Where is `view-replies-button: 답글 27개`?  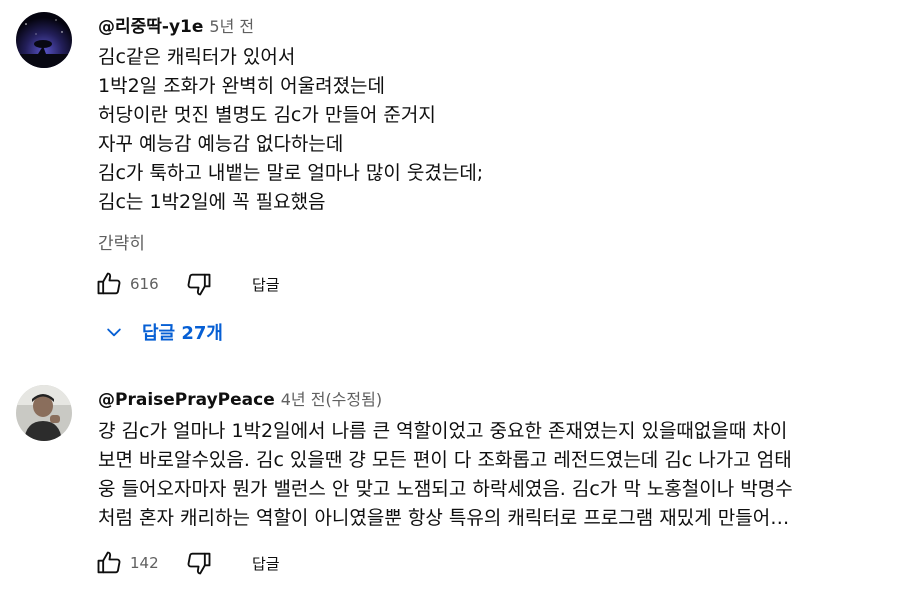
view-replies-button: 답글 27개 is located at coordinates (163, 332).